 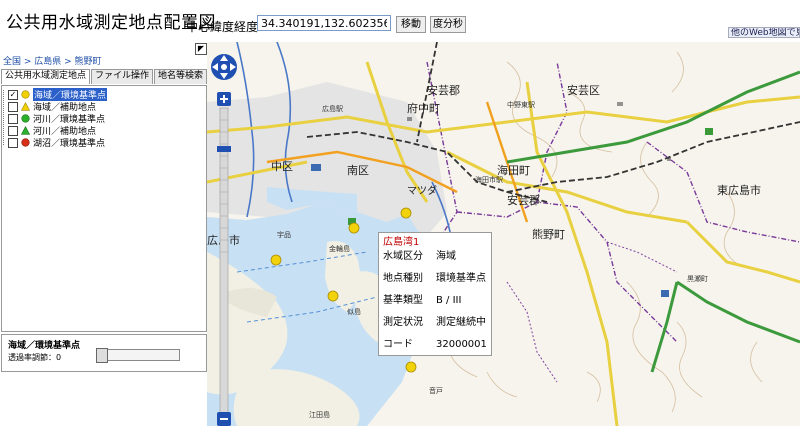 I want to click on other-map-link: 他のWeb地図で見, so click(x=764, y=32).